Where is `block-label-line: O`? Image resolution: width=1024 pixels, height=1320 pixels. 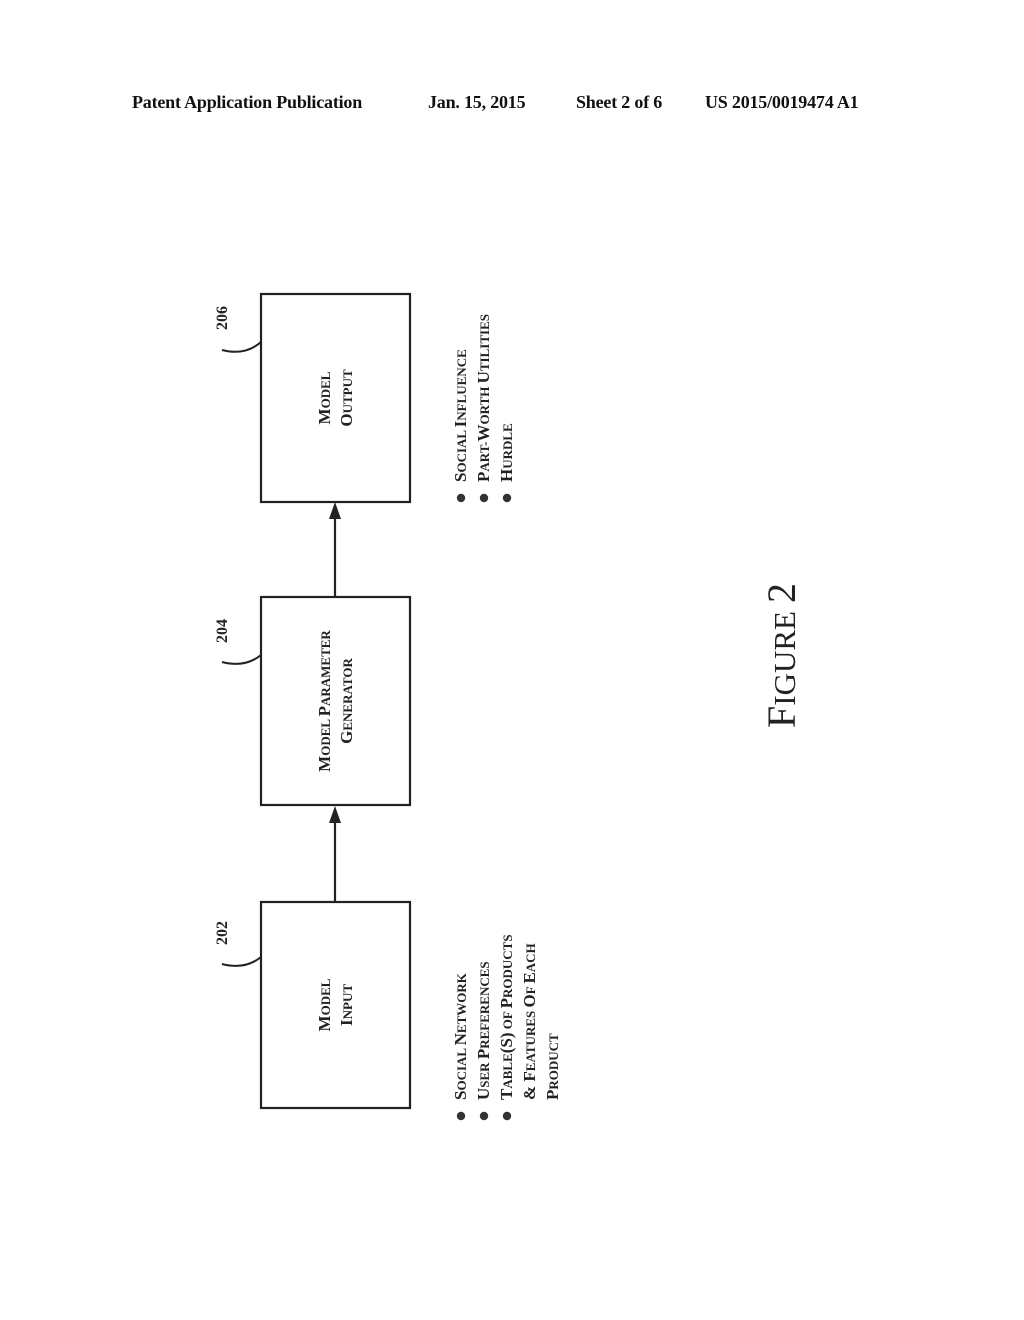
block-label-line: O is located at coordinates (346, 419).